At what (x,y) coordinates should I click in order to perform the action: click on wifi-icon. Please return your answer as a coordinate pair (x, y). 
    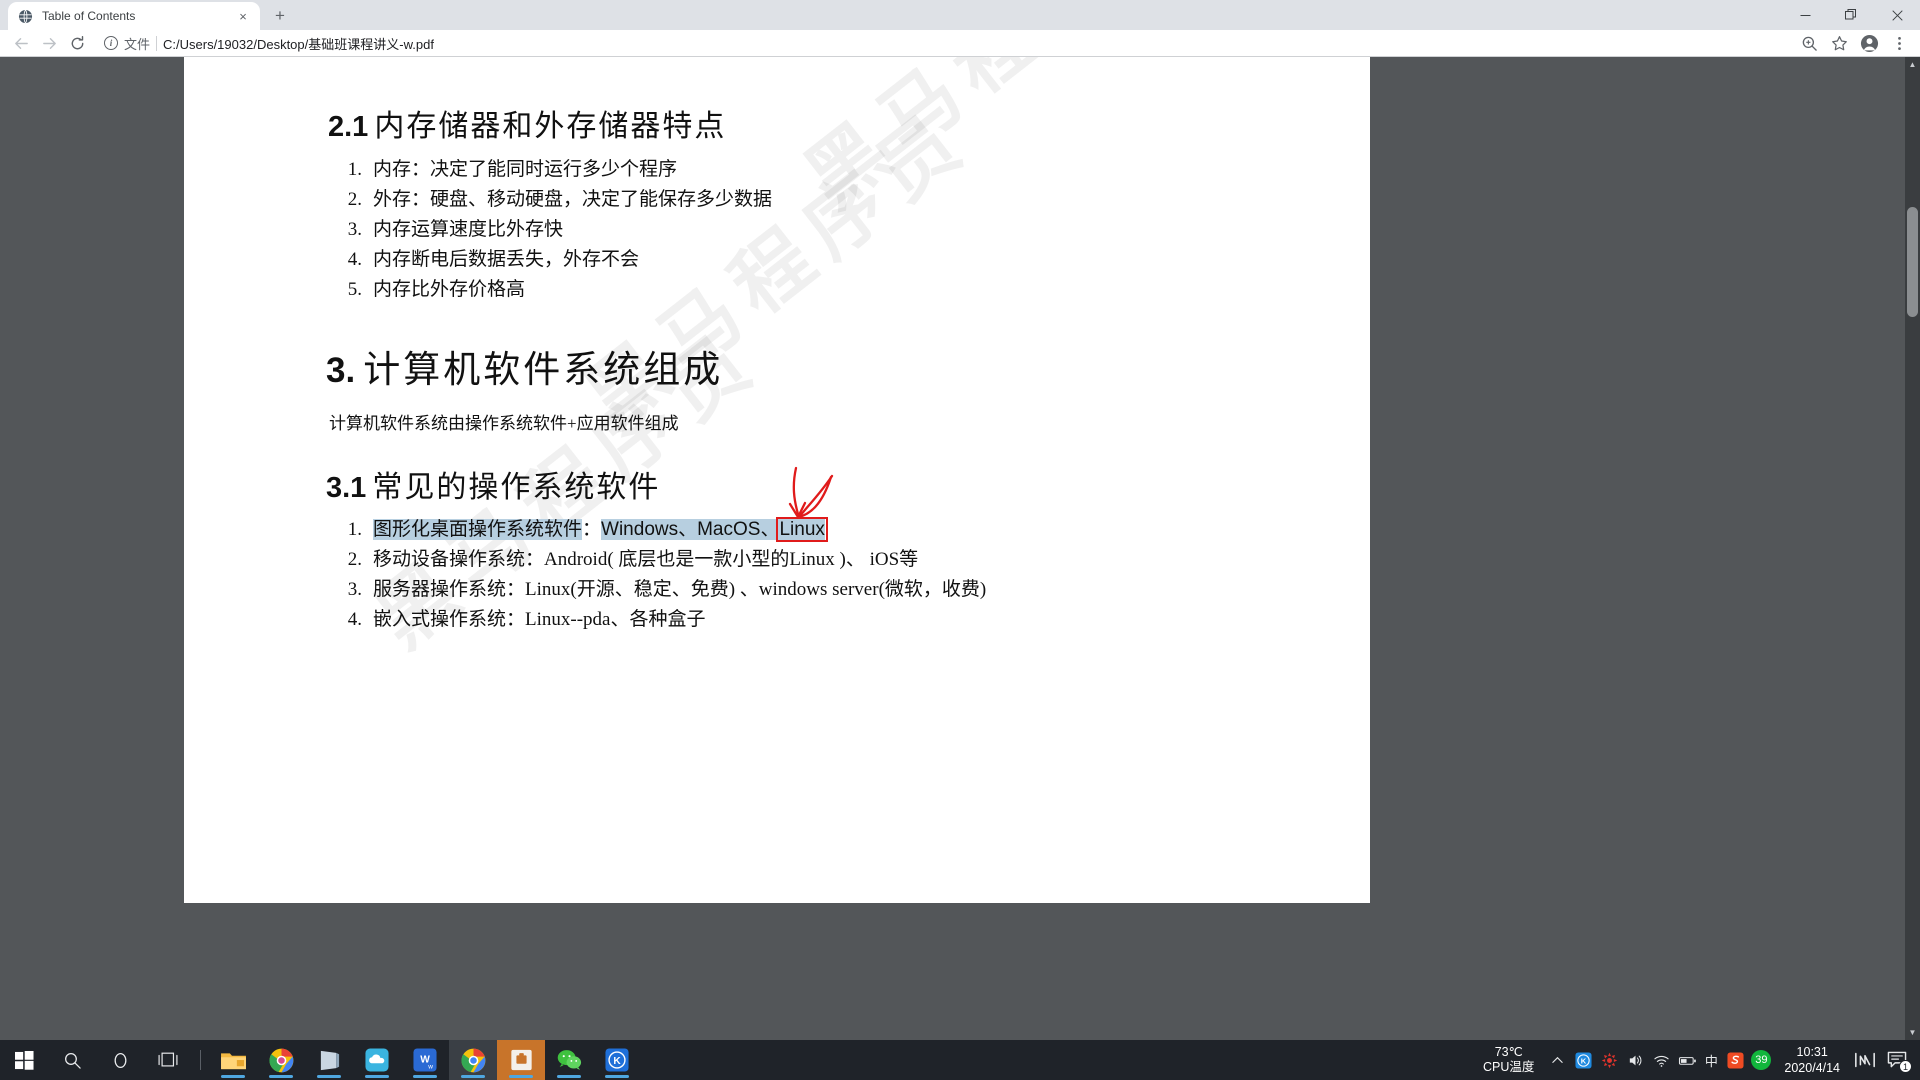
    Looking at the image, I should click on (1661, 1060).